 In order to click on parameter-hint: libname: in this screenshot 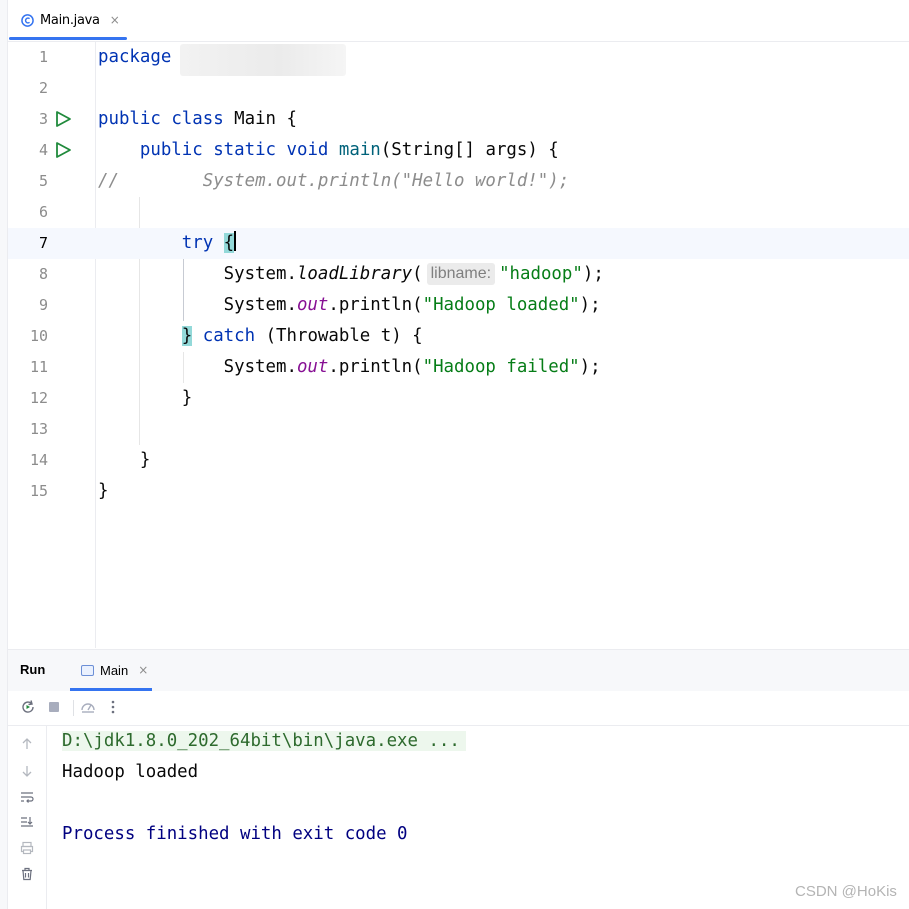, I will do `click(461, 274)`.